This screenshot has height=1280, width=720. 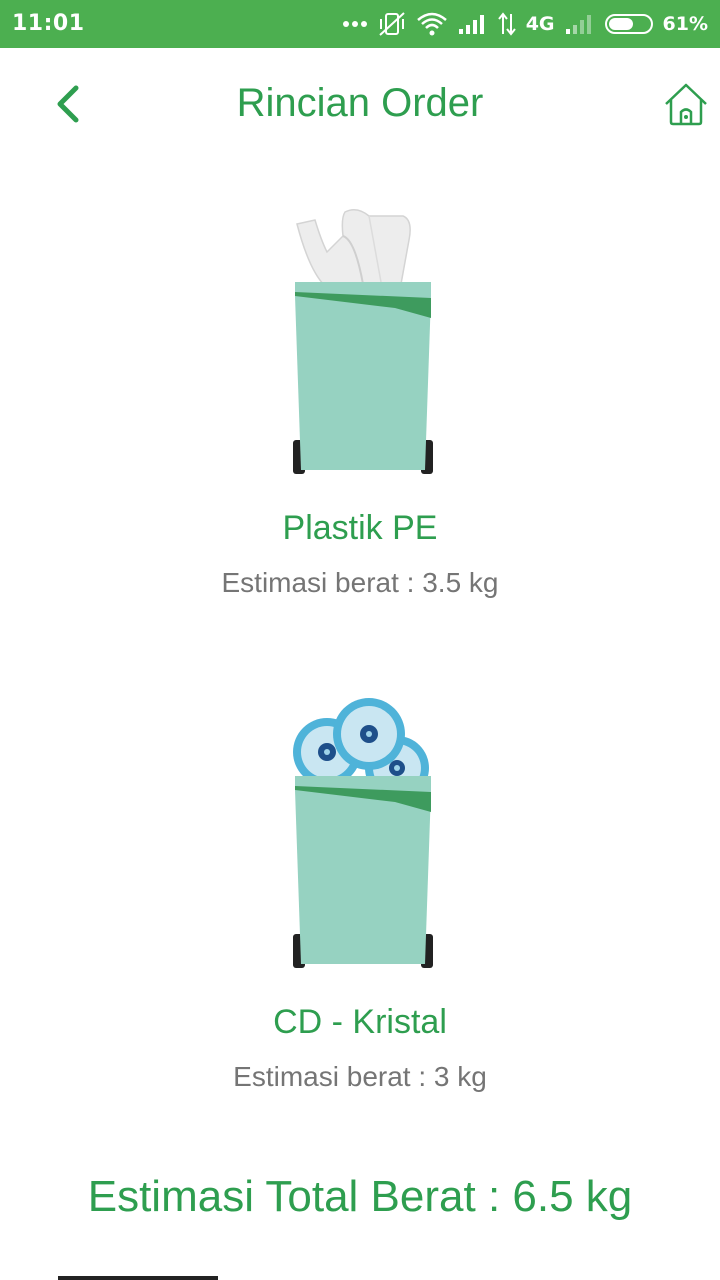 I want to click on battery-fill, so click(x=620, y=24).